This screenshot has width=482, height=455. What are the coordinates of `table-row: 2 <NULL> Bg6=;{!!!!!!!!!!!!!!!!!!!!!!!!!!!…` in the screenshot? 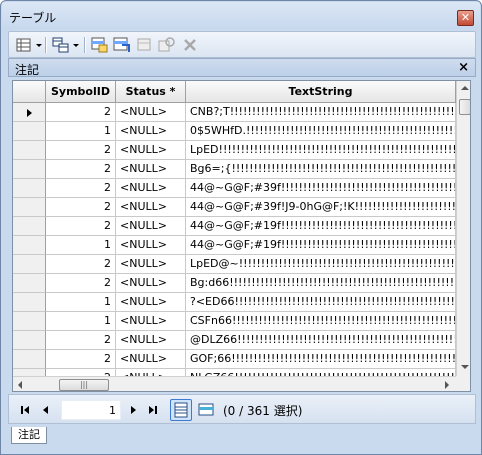 It's located at (234, 169).